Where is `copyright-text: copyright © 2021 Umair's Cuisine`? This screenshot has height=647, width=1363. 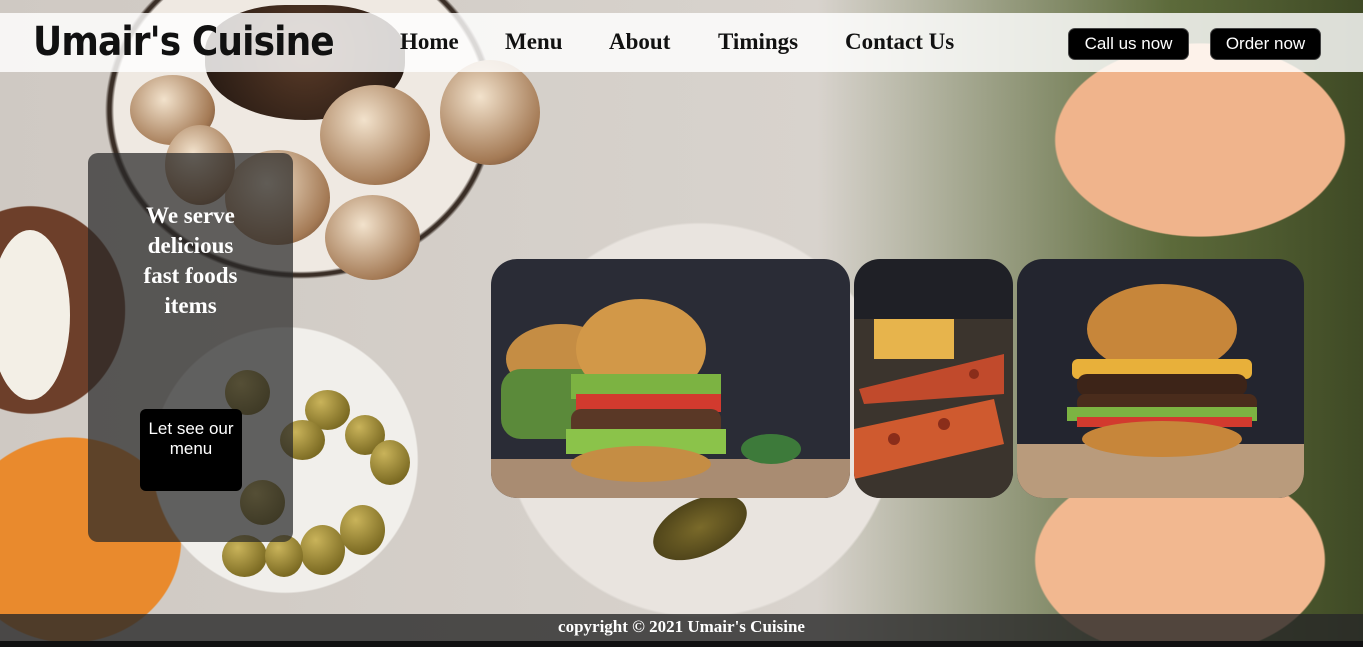 copyright-text: copyright © 2021 Umair's Cuisine is located at coordinates (681, 626).